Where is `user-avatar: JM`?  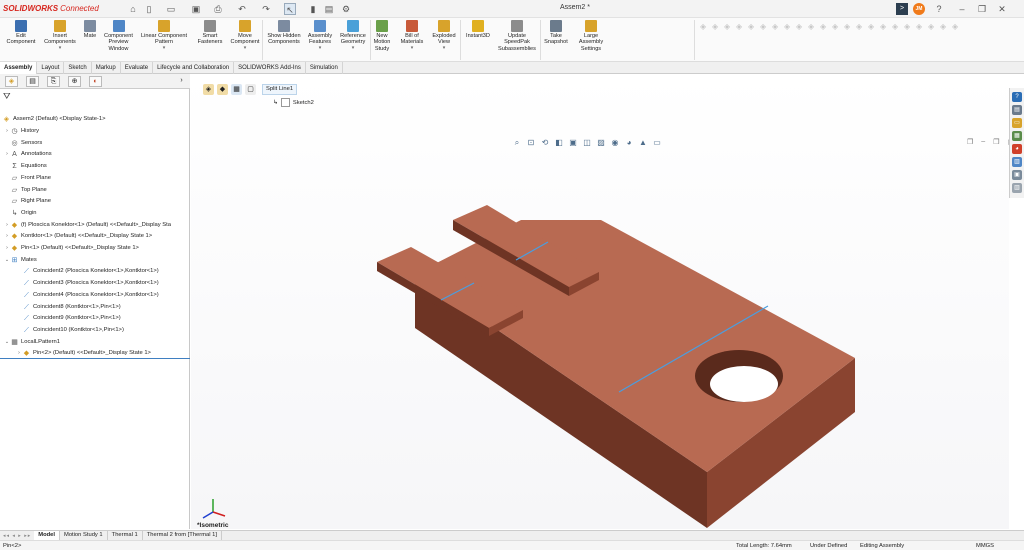
user-avatar: JM is located at coordinates (919, 9).